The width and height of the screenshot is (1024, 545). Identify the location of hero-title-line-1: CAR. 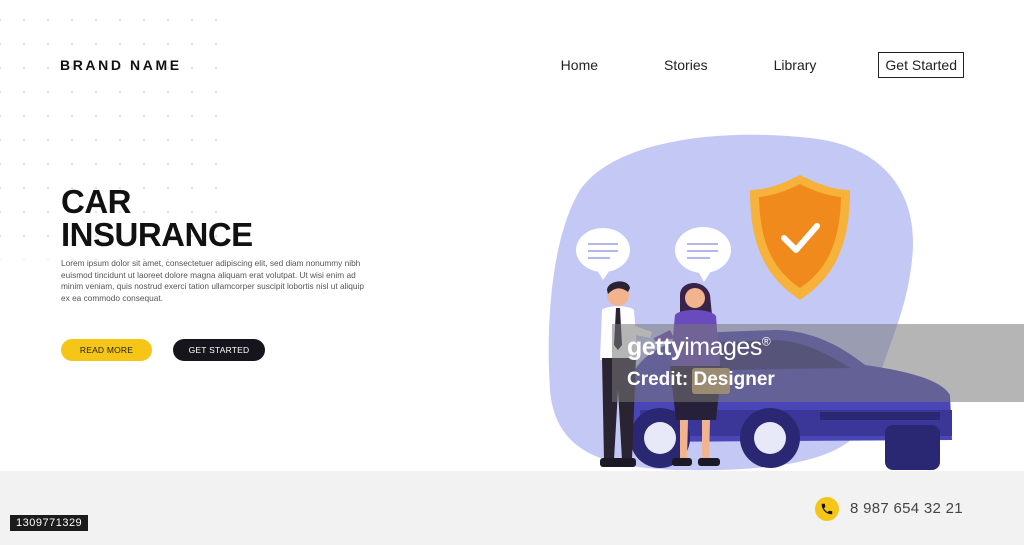
(96, 201).